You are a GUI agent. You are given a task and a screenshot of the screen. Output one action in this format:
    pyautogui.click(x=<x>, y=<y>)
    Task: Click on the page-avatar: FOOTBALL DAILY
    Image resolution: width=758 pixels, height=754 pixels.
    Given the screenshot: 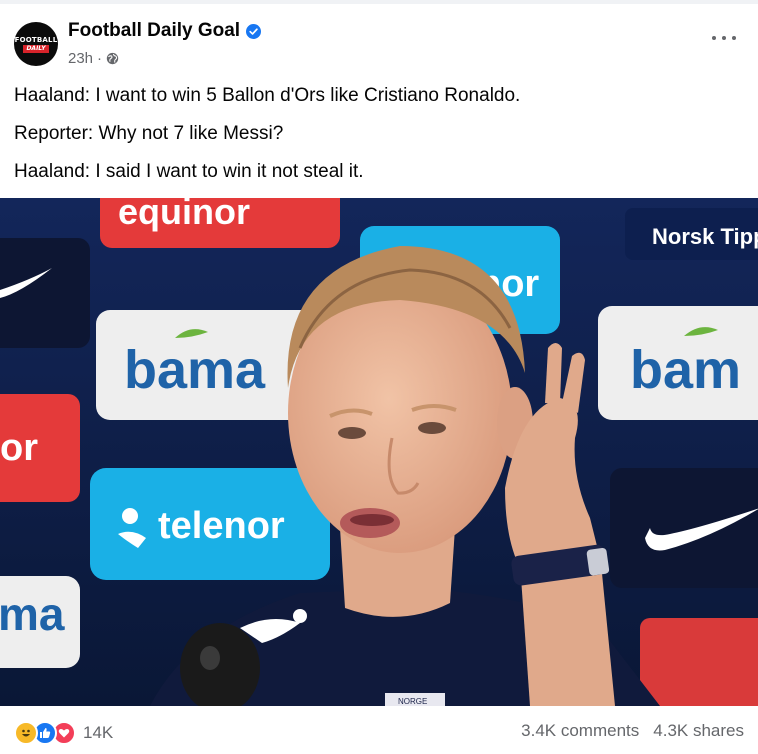 What is the action you would take?
    pyautogui.click(x=36, y=44)
    